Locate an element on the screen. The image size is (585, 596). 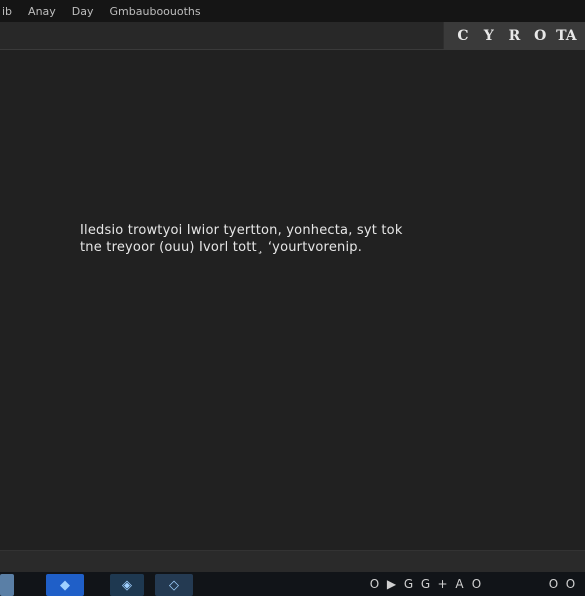
menu-bar: ib Anay Day Gmbauboouoths is located at coordinates (292, 11).